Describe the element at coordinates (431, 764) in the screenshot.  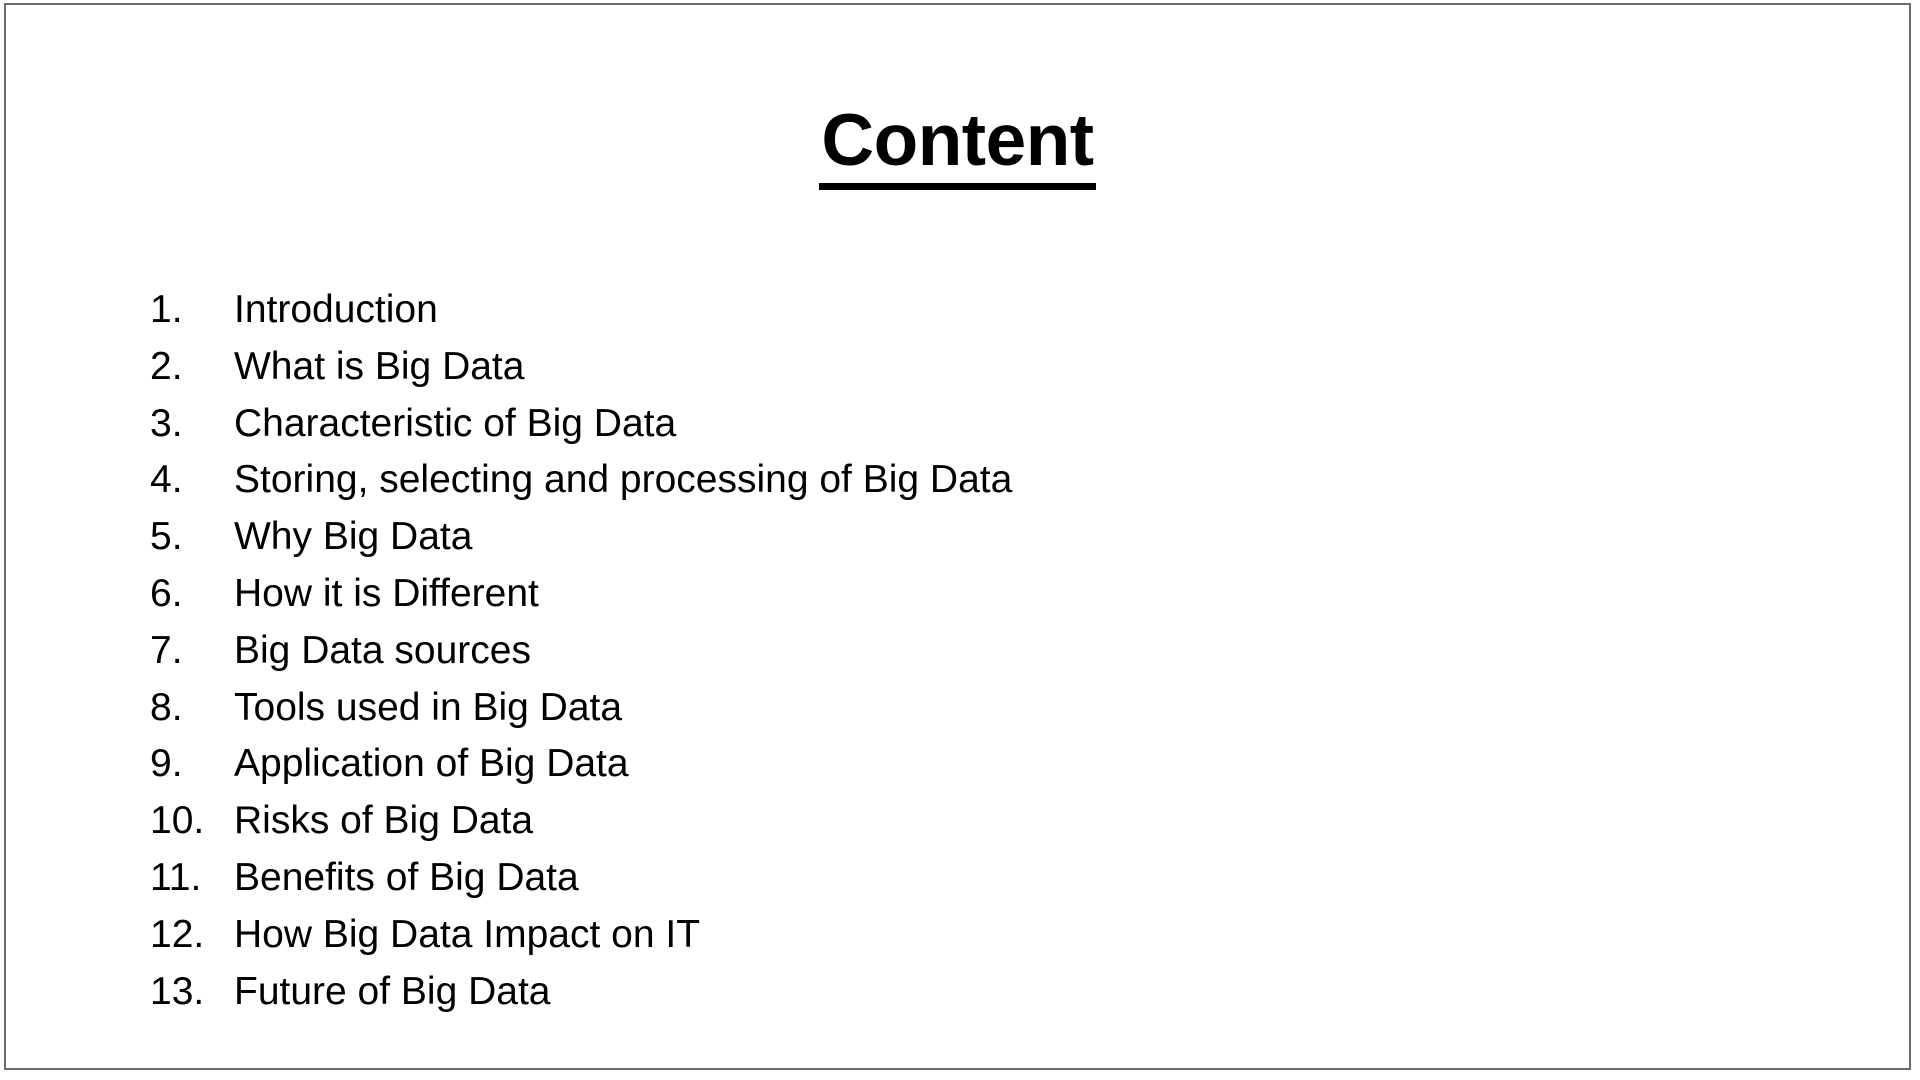
I see `list-item-label: Application of Big Data` at that location.